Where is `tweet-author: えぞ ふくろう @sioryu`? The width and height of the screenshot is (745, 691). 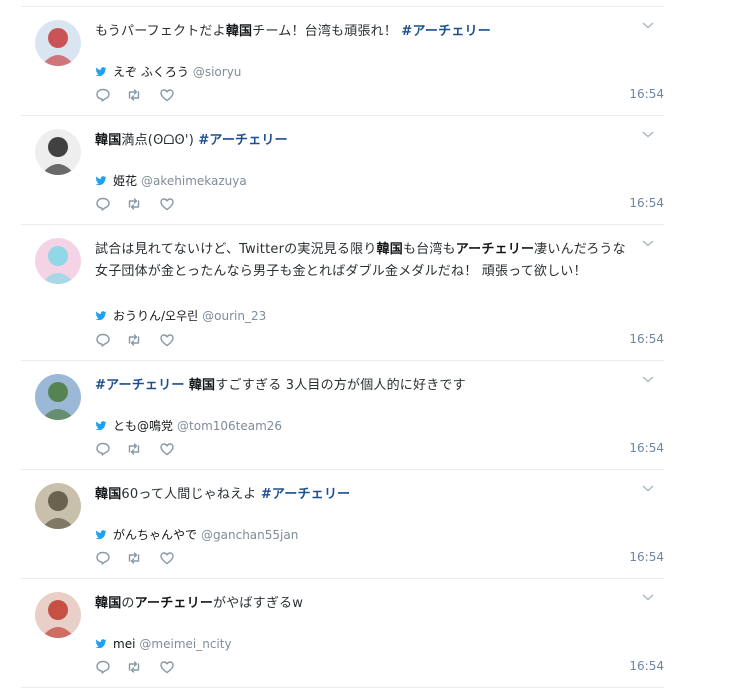
tweet-author: えぞ ふくろう @sioryu is located at coordinates (168, 72).